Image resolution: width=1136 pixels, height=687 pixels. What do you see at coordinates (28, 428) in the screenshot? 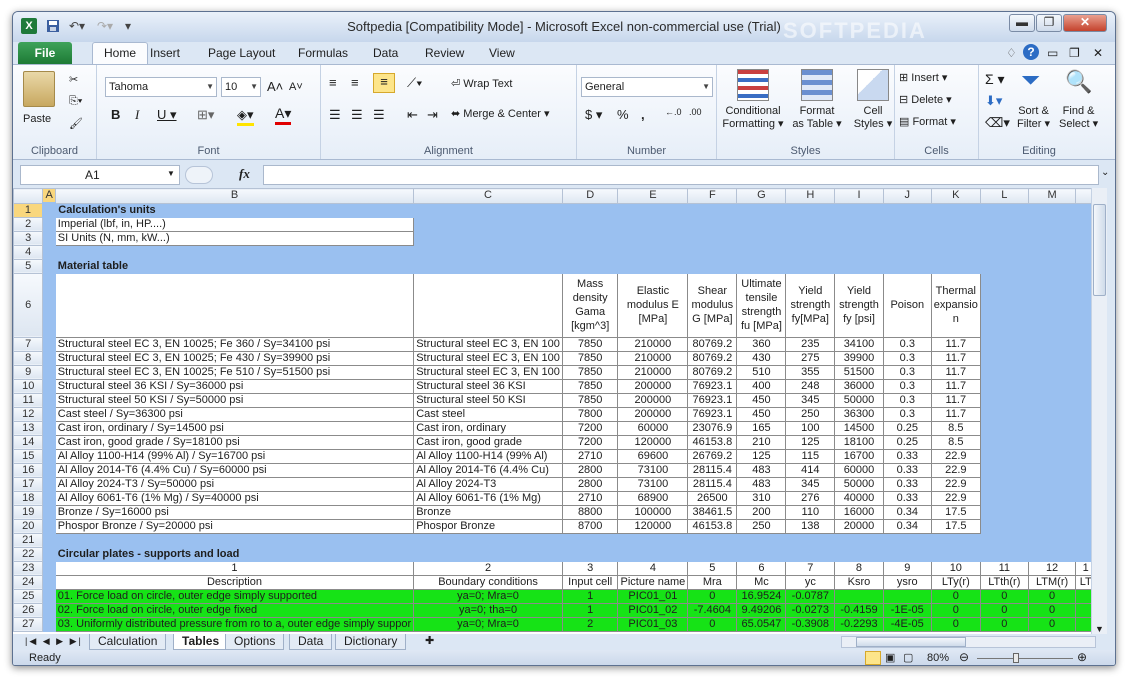
I see `row-header: 13` at bounding box center [28, 428].